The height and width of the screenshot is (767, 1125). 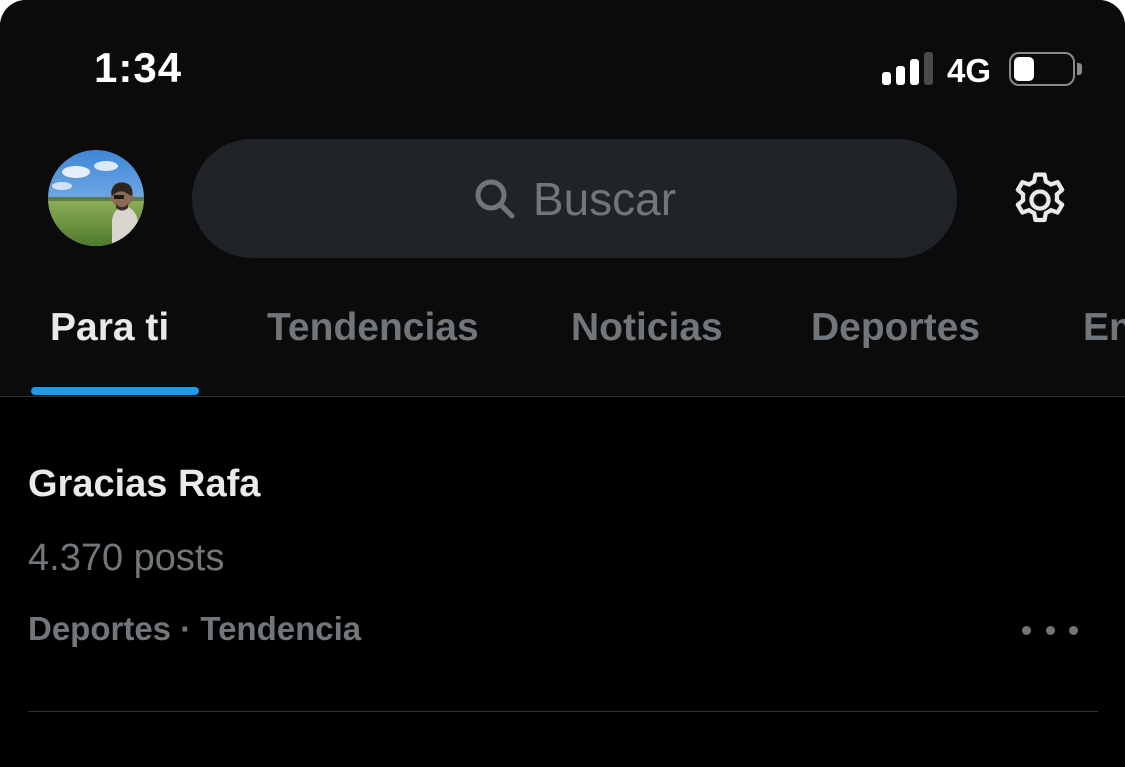 I want to click on gear-icon, so click(x=1040, y=197).